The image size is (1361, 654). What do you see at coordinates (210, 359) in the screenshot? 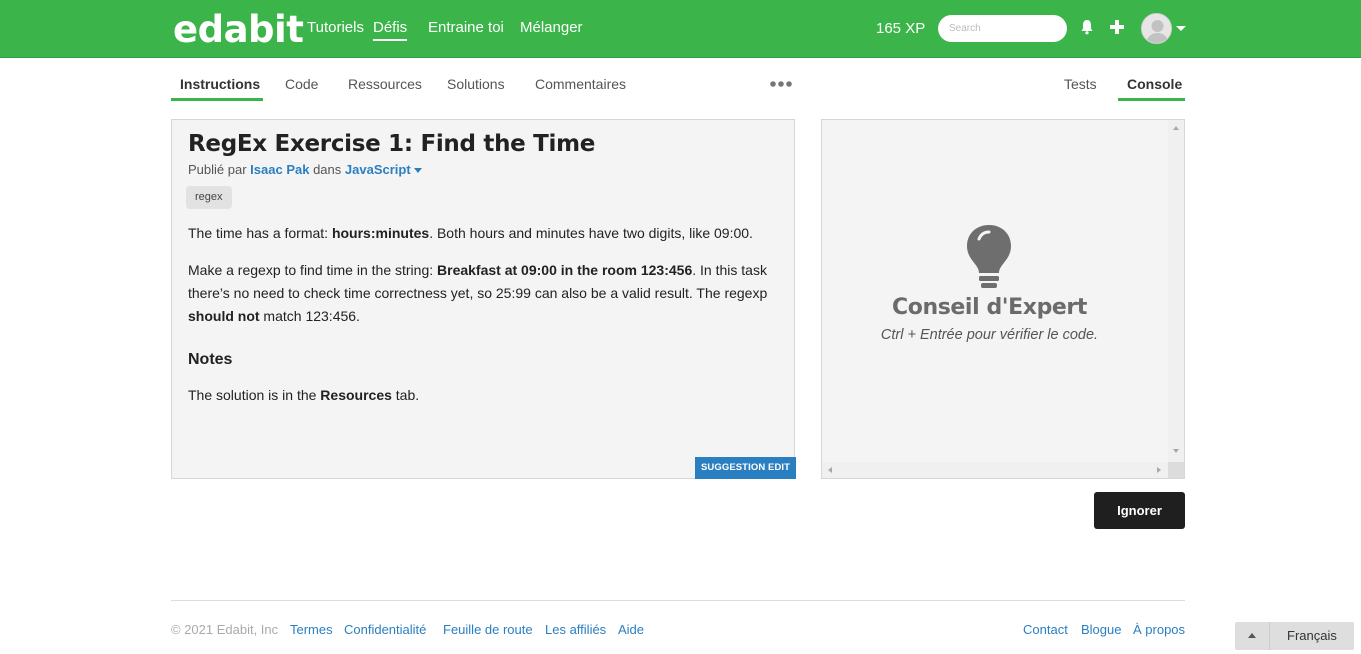
I see `notes-heading: Notes` at bounding box center [210, 359].